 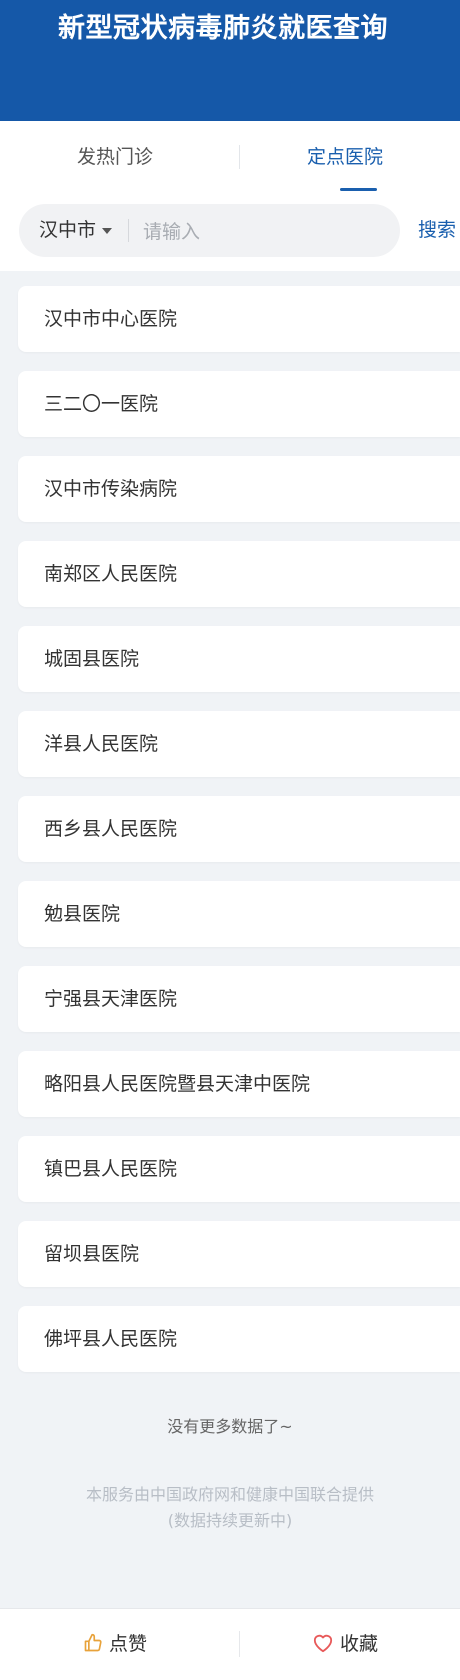 I want to click on thumbs-up-icon, so click(x=93, y=1642).